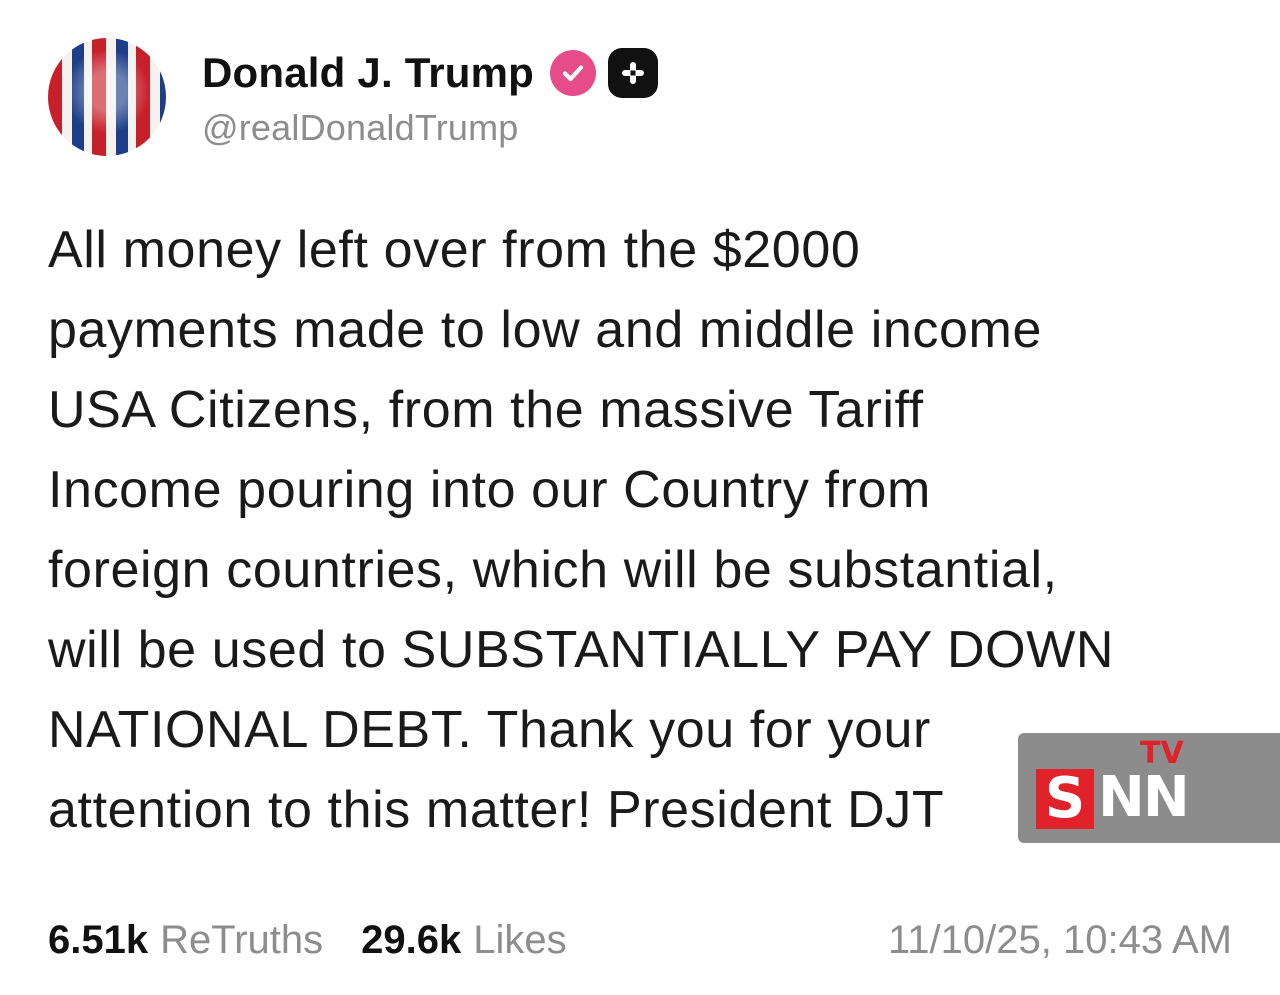 The image size is (1280, 995). Describe the element at coordinates (633, 73) in the screenshot. I see `plus-badge-icon` at that location.